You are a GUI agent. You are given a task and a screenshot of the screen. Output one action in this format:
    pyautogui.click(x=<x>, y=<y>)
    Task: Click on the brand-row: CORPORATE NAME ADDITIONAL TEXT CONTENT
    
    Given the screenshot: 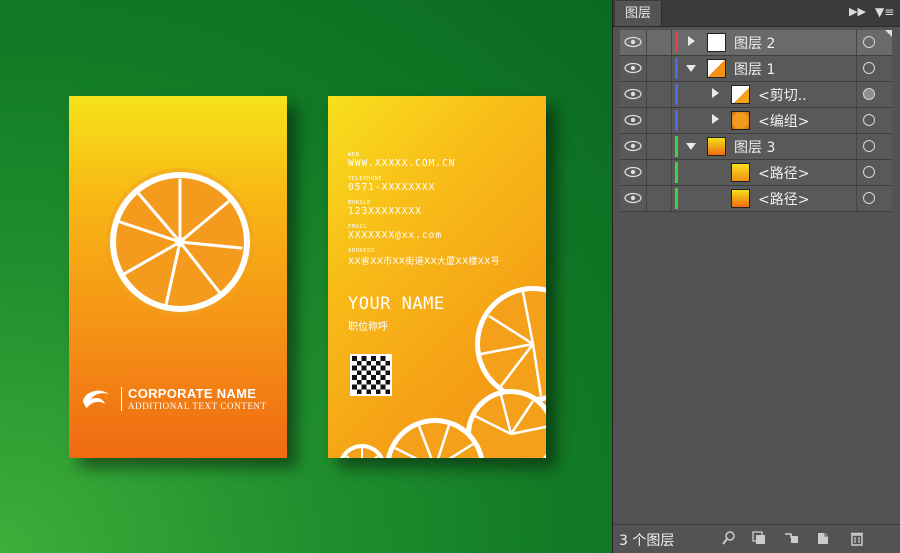 What is the action you would take?
    pyautogui.click(x=173, y=399)
    